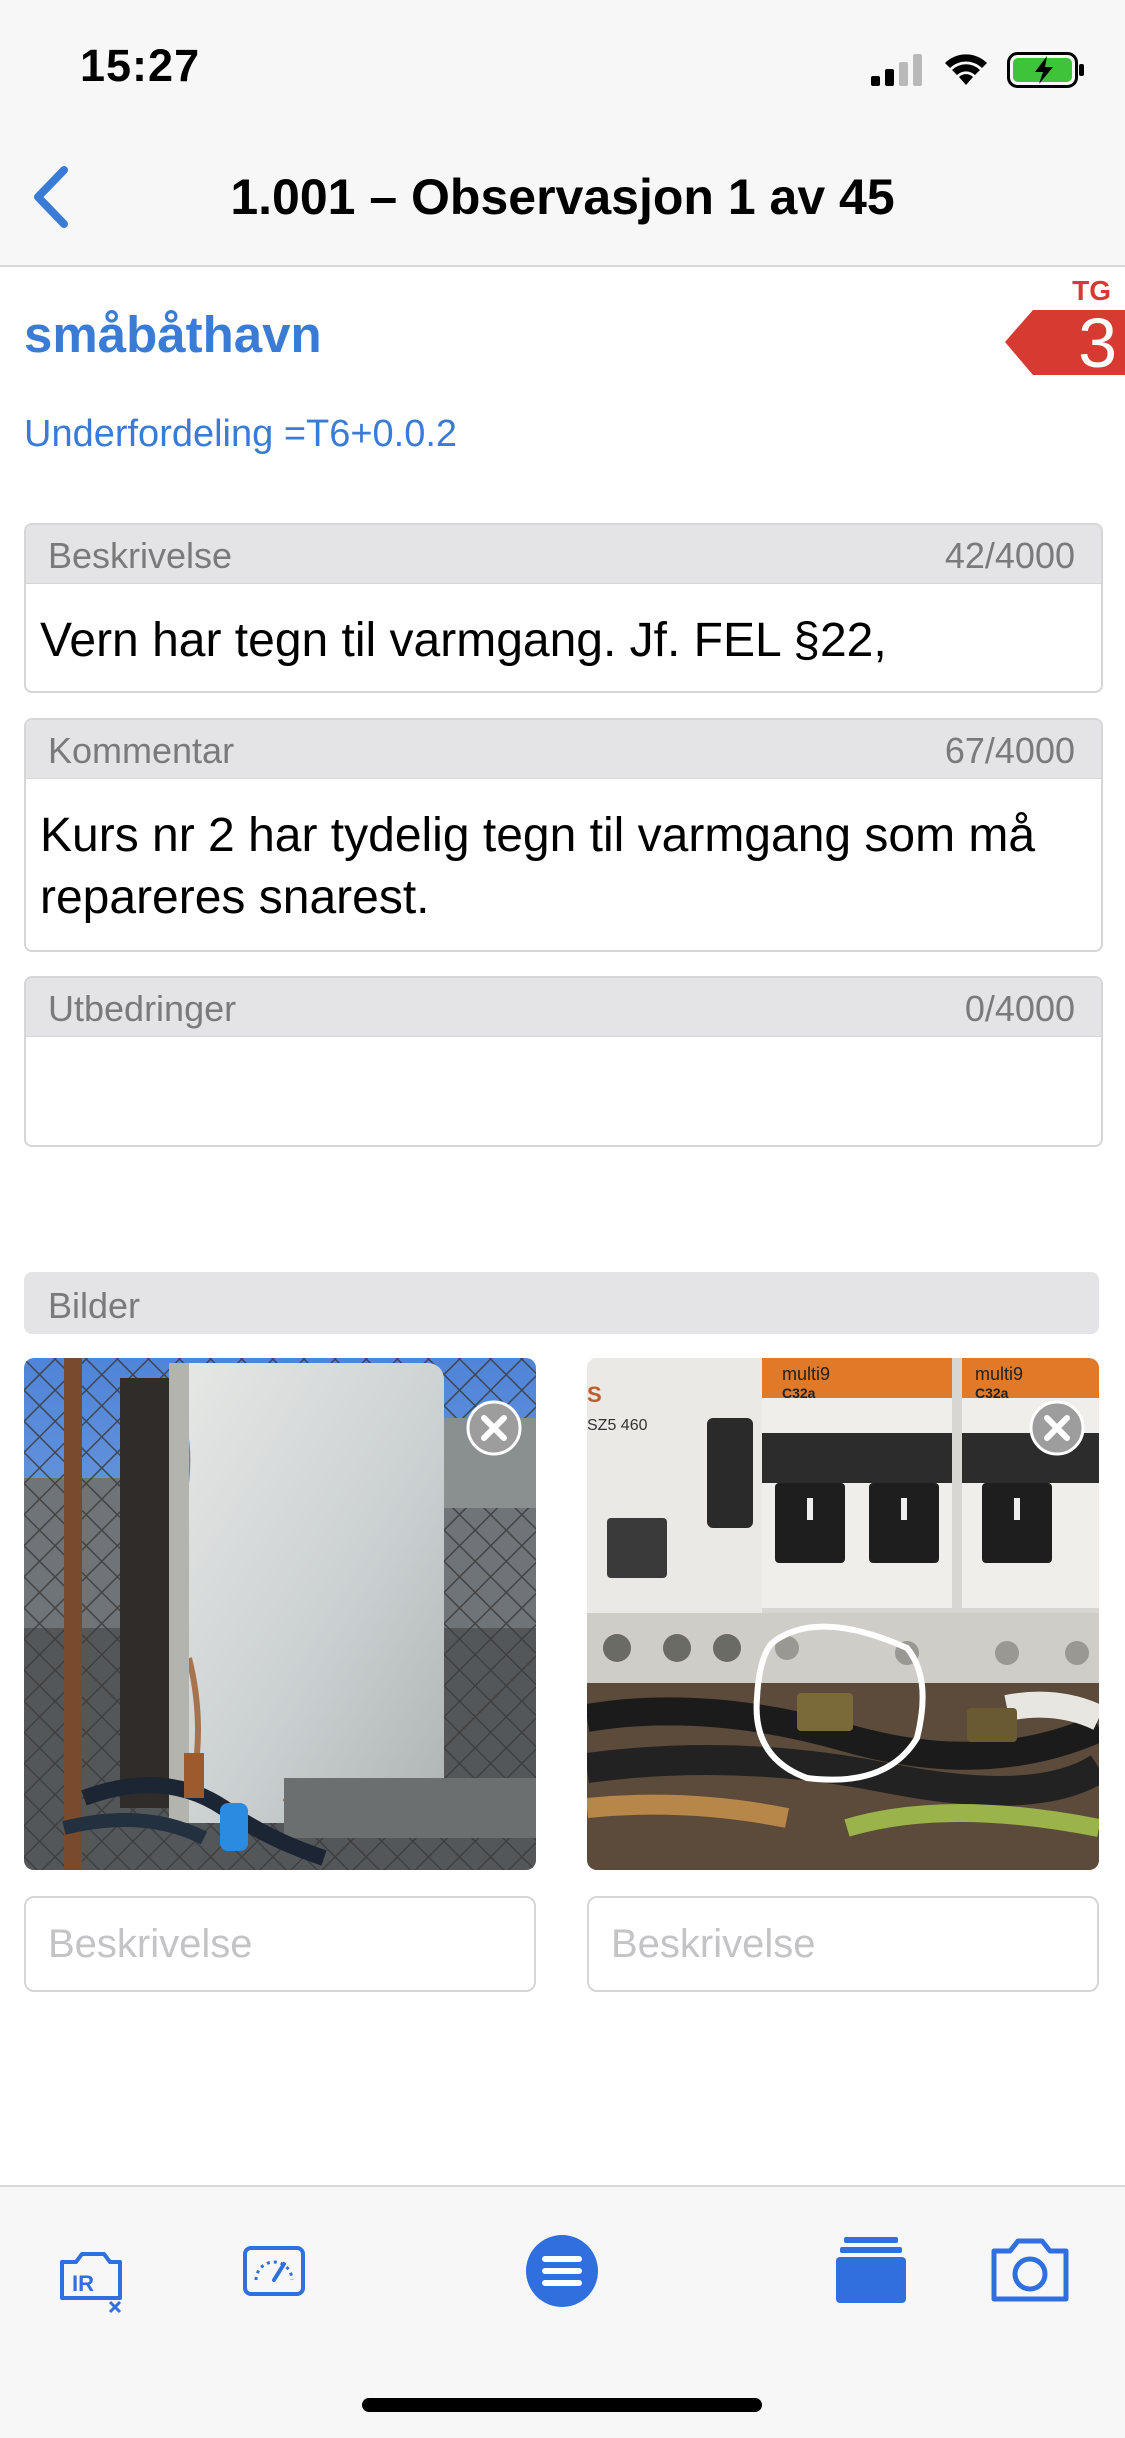  I want to click on status-bar: 15:27, so click(562, 65).